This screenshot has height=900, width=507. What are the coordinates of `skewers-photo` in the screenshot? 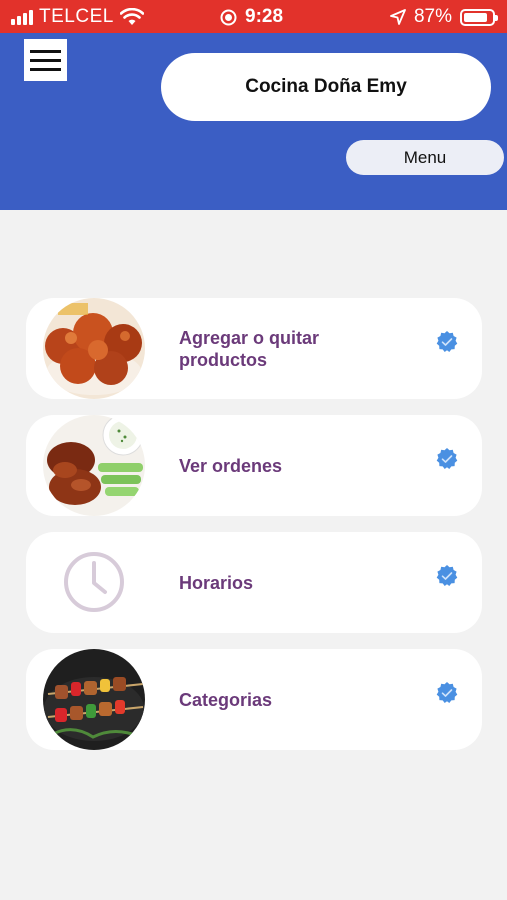 It's located at (94, 699).